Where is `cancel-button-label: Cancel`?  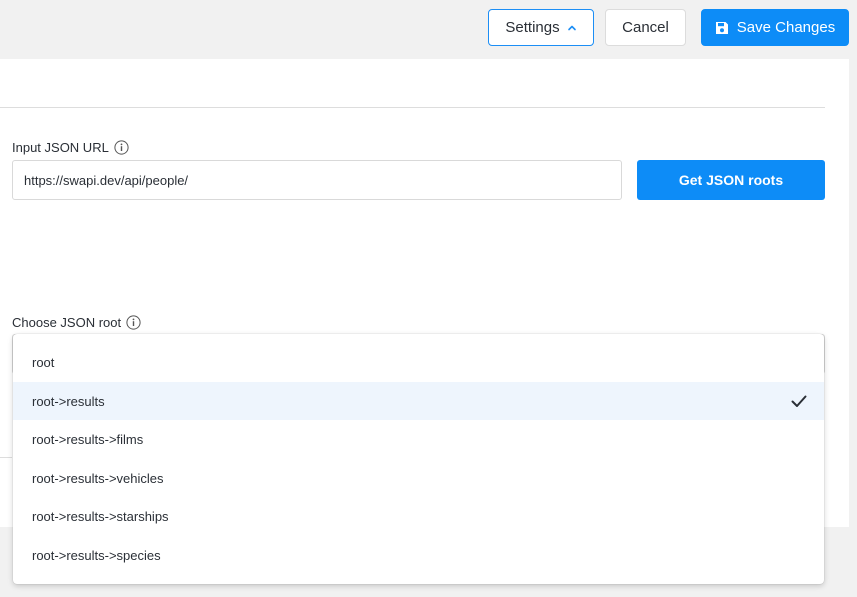
cancel-button-label: Cancel is located at coordinates (645, 27).